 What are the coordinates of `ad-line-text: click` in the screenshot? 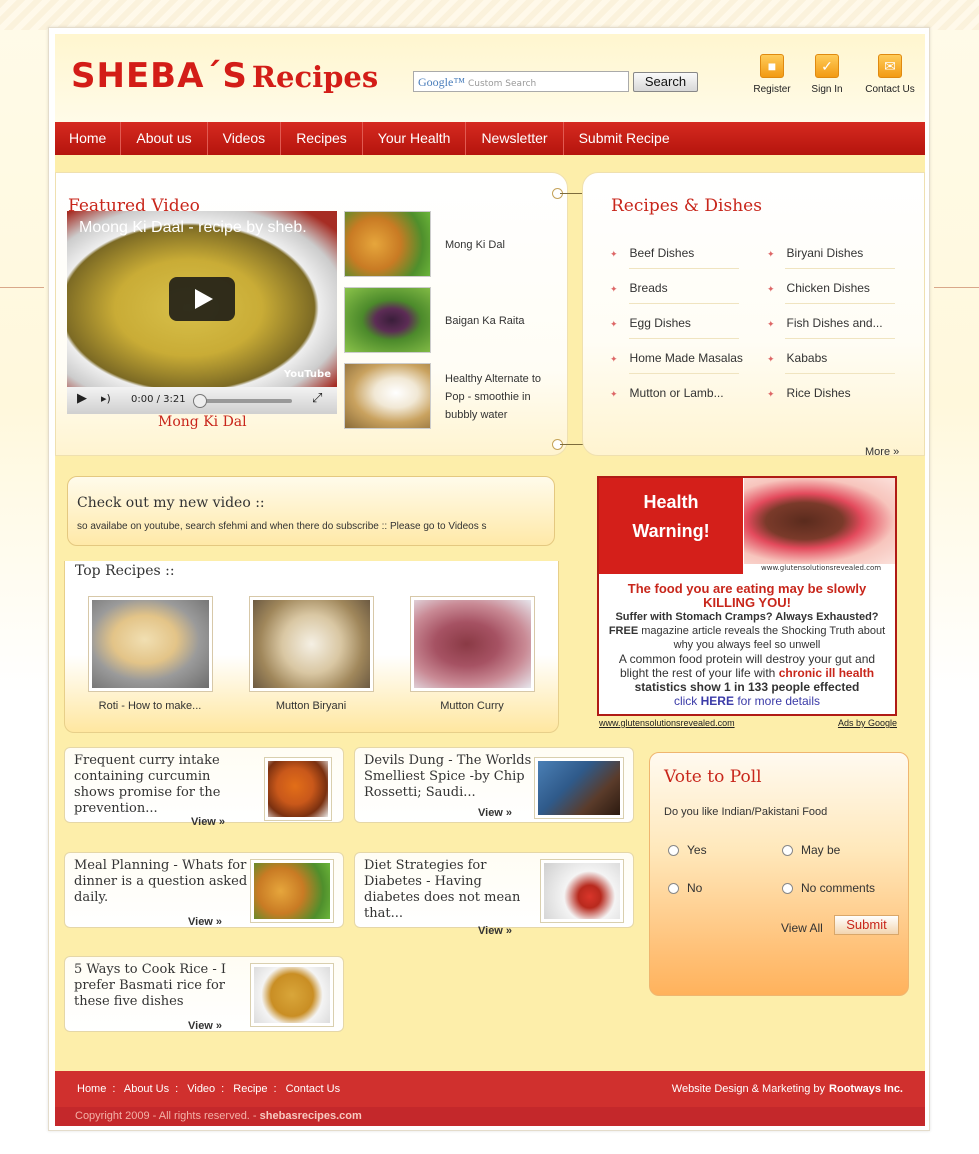 It's located at (687, 701).